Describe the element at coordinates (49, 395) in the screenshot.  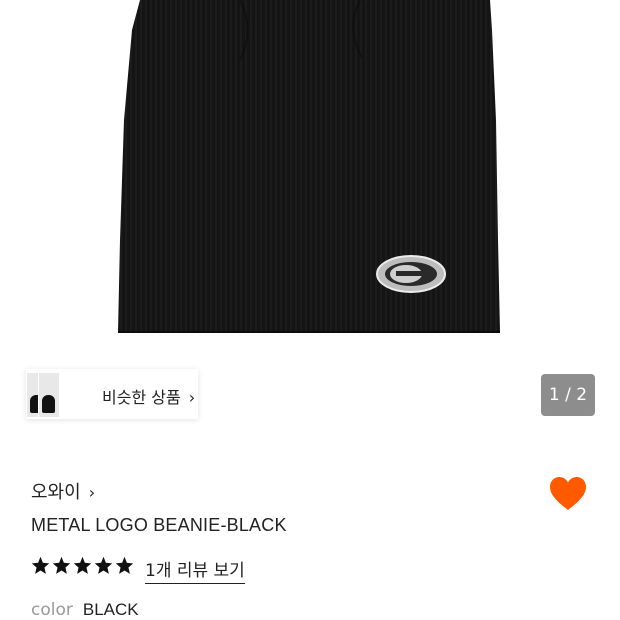
I see `similar-thumbnail` at that location.